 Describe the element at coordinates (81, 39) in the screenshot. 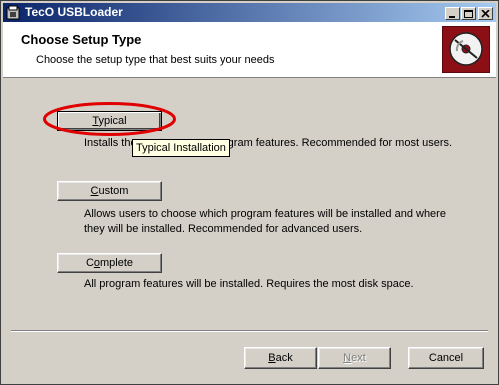

I see `page-title: Choose Setup Type` at that location.